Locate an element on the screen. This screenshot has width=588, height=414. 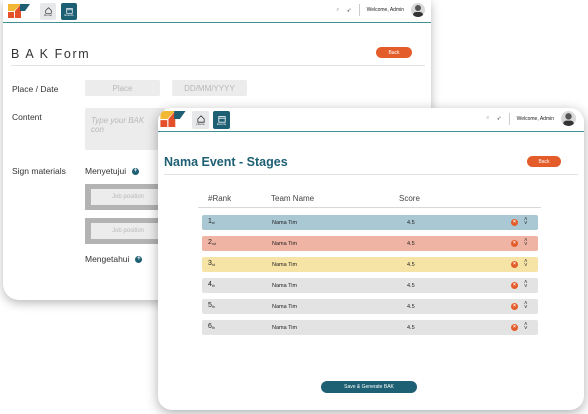
table-header-divider is located at coordinates (369, 207).